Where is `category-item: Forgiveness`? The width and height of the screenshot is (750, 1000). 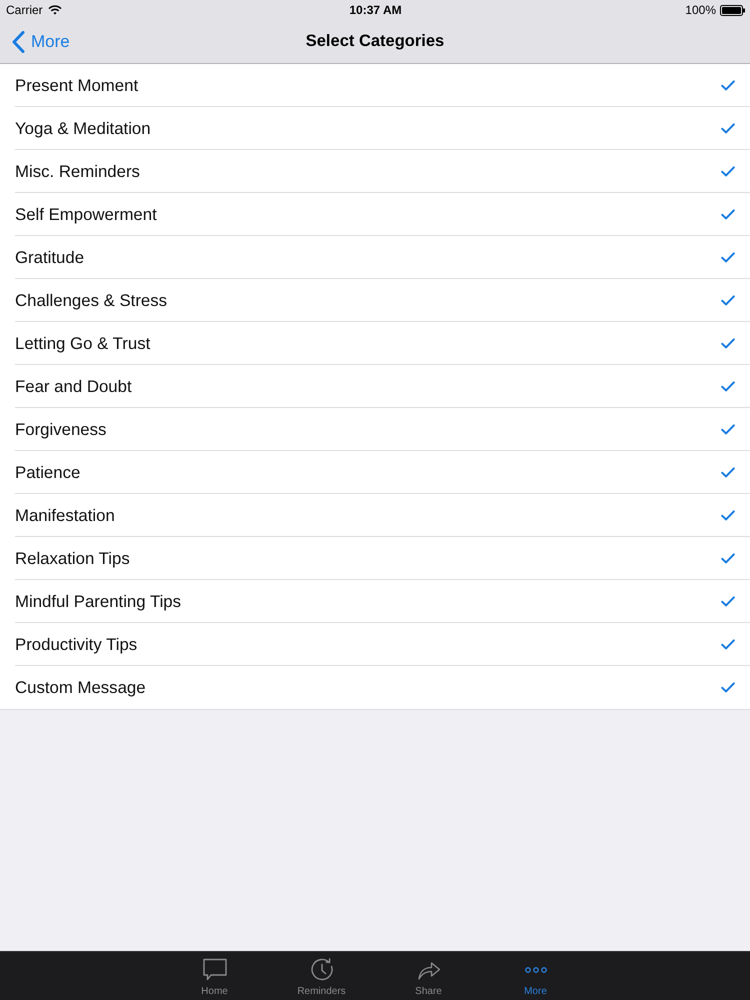
category-item: Forgiveness is located at coordinates (375, 429).